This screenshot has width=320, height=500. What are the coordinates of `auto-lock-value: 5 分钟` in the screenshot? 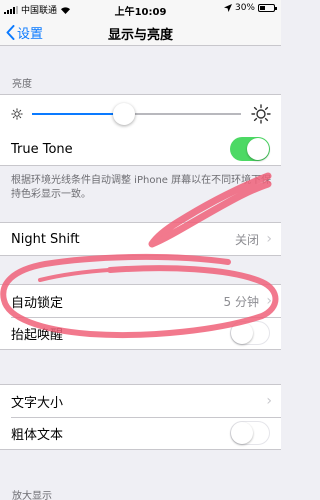 It's located at (241, 301).